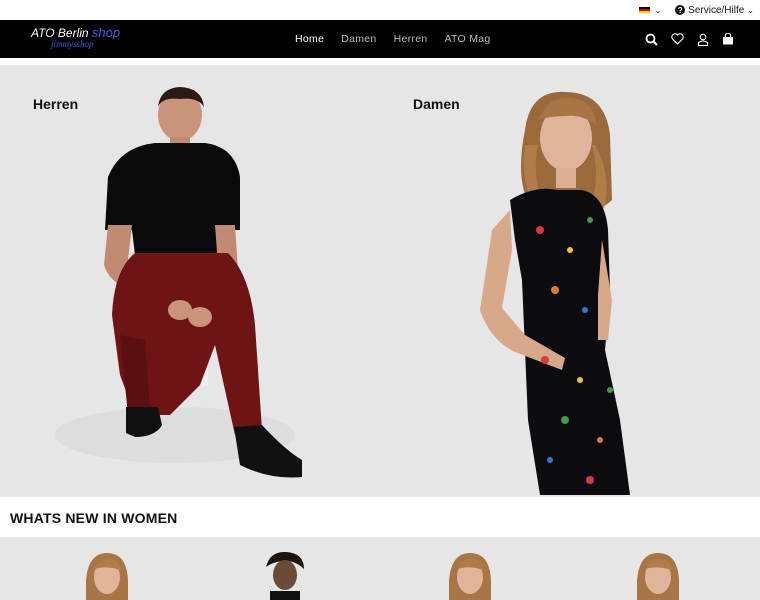 The image size is (760, 600). Describe the element at coordinates (106, 32) in the screenshot. I see `logo-shop-text: shop` at that location.